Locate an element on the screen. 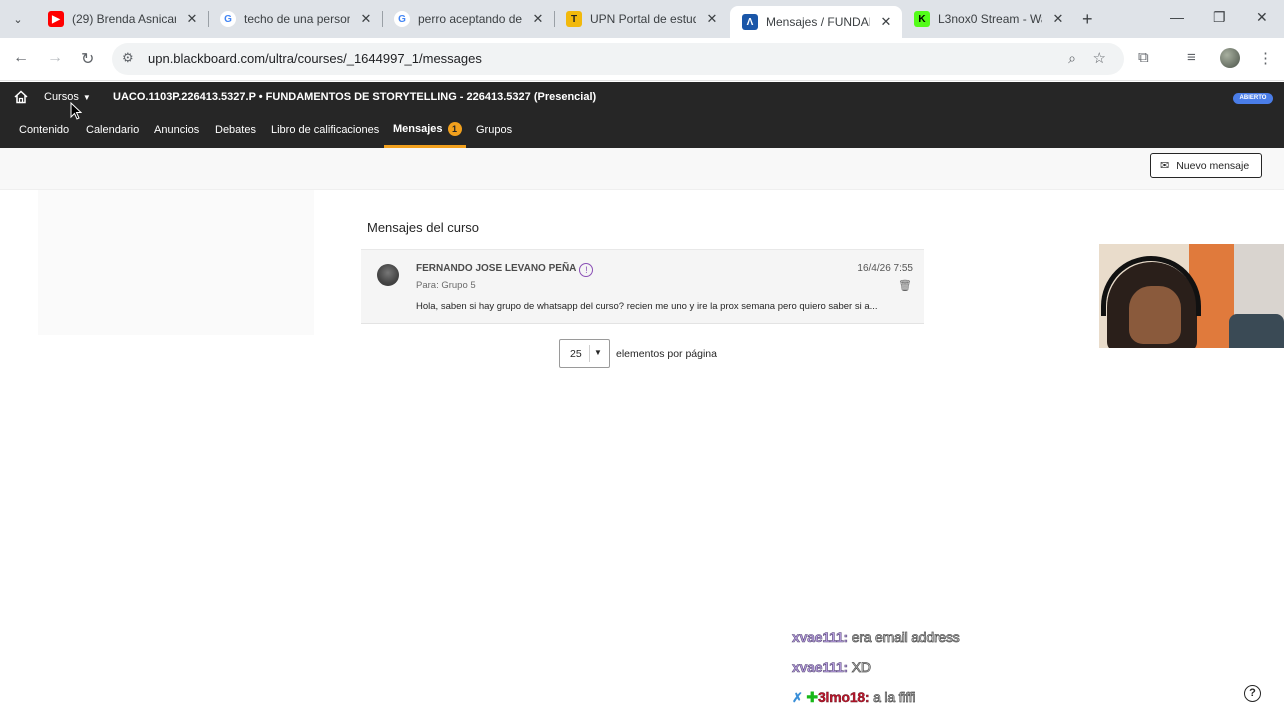  courses-dropdown: Cursos ▼ is located at coordinates (67, 97).